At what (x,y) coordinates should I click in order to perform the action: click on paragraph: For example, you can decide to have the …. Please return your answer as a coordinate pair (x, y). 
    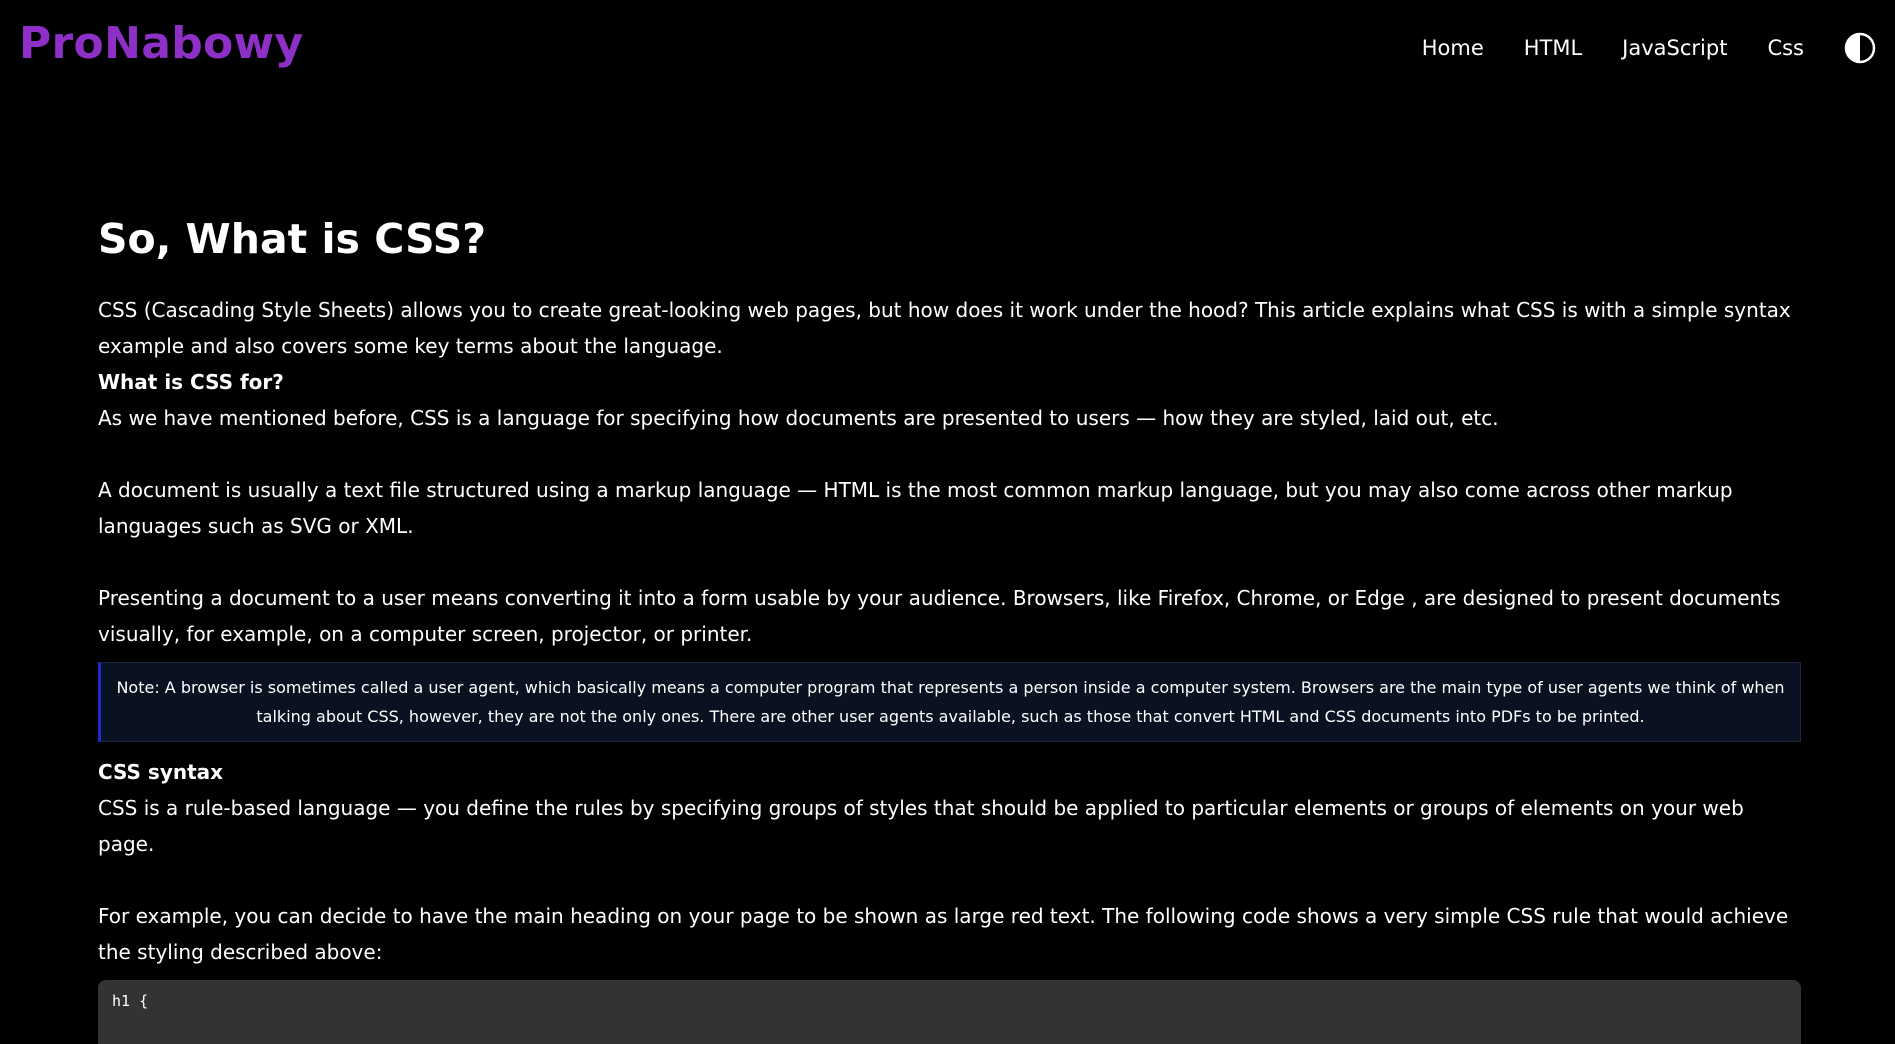
    Looking at the image, I should click on (943, 934).